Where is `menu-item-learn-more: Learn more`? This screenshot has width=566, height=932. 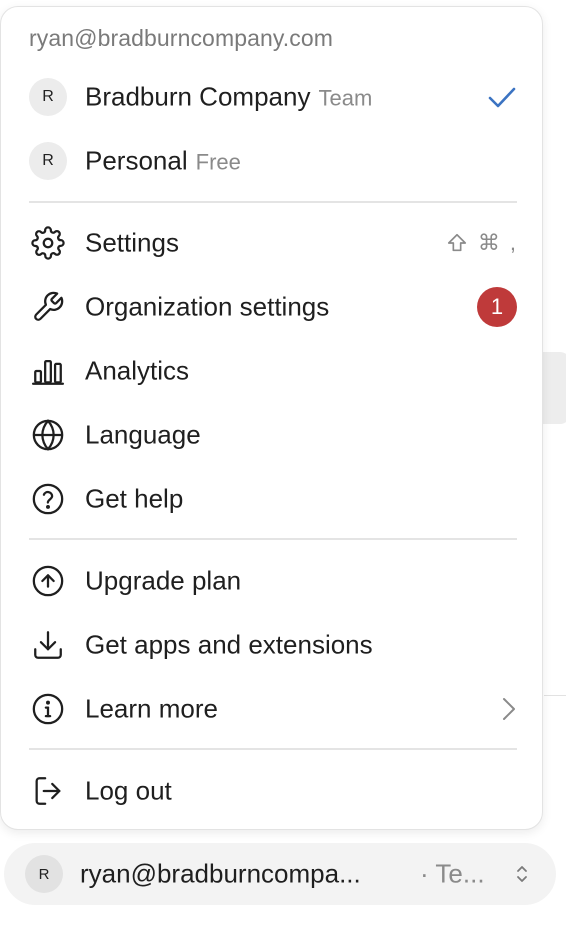
menu-item-learn-more: Learn more is located at coordinates (271, 709).